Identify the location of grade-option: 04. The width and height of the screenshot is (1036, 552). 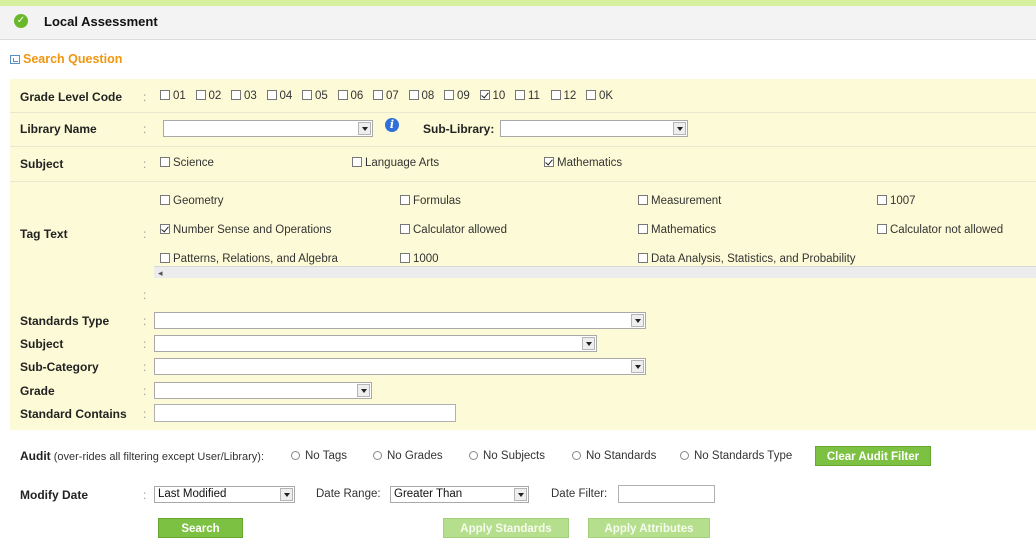
(279, 96).